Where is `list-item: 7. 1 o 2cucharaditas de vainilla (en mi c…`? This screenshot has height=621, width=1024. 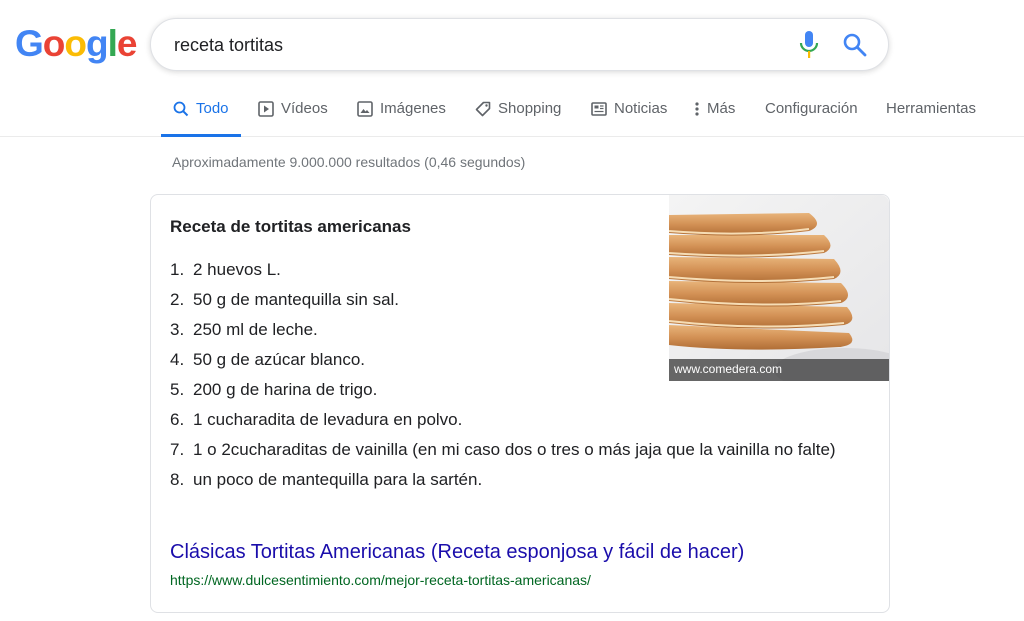
list-item: 7. 1 o 2cucharaditas de vainilla (en mi c… is located at coordinates (520, 449).